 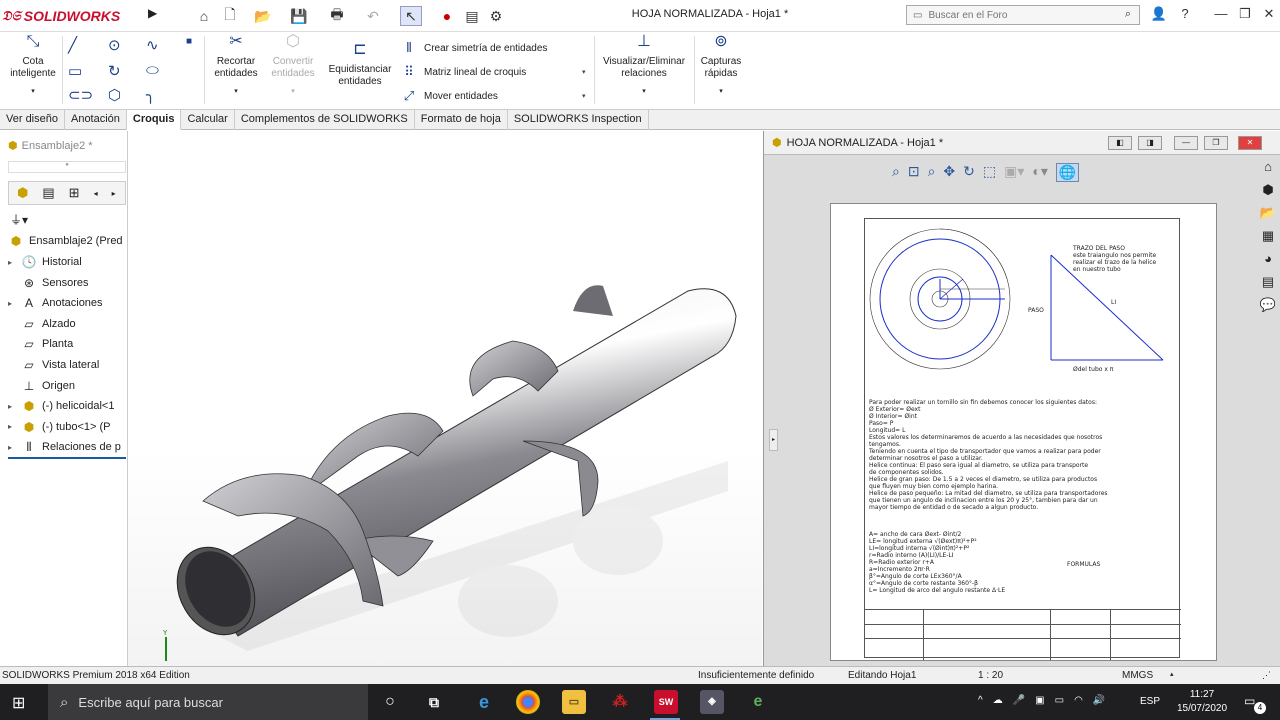 What do you see at coordinates (712, 702) in the screenshot?
I see `app-icon: ◈` at bounding box center [712, 702].